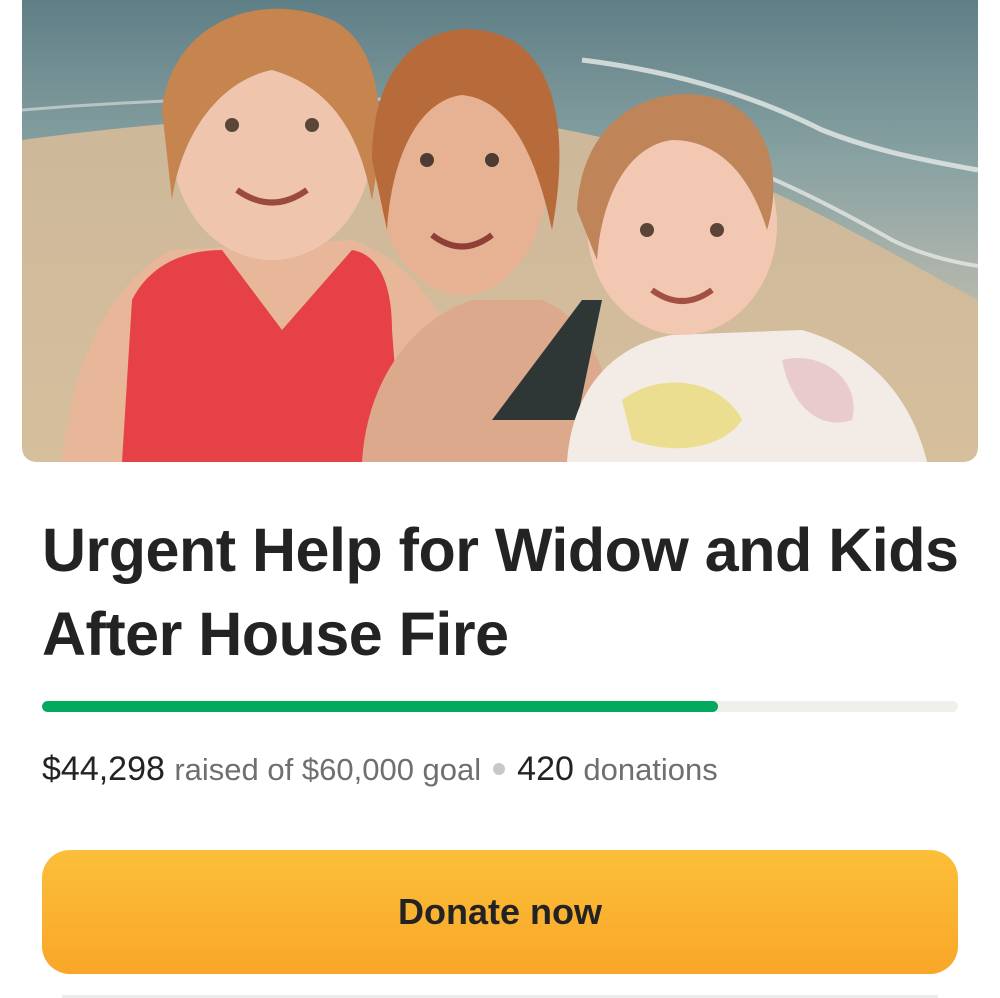 The width and height of the screenshot is (1000, 998). Describe the element at coordinates (328, 769) in the screenshot. I see `goal-text: raised of $60,000 goal` at that location.